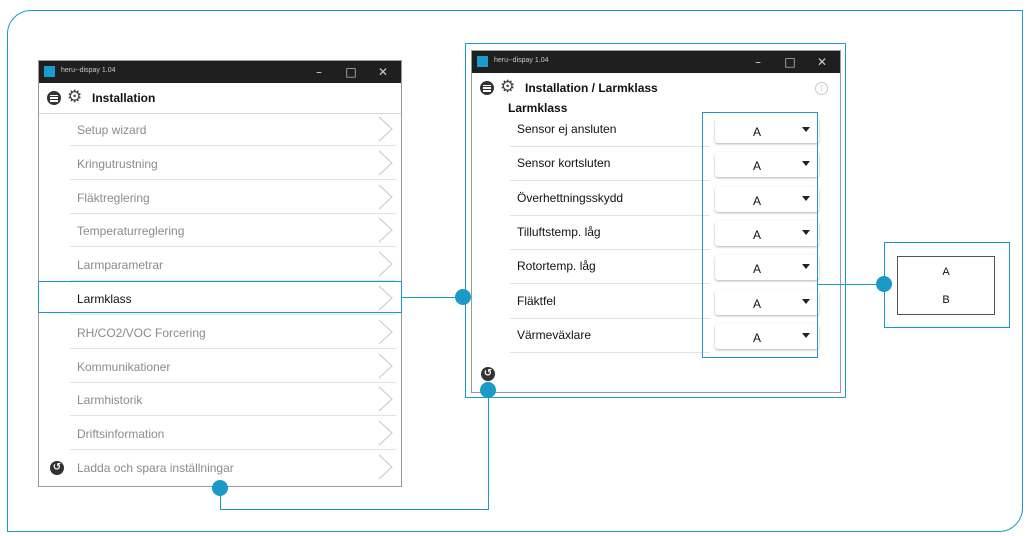 This screenshot has height=536, width=1030. Describe the element at coordinates (233, 434) in the screenshot. I see `menu-item: Driftsinformation` at that location.